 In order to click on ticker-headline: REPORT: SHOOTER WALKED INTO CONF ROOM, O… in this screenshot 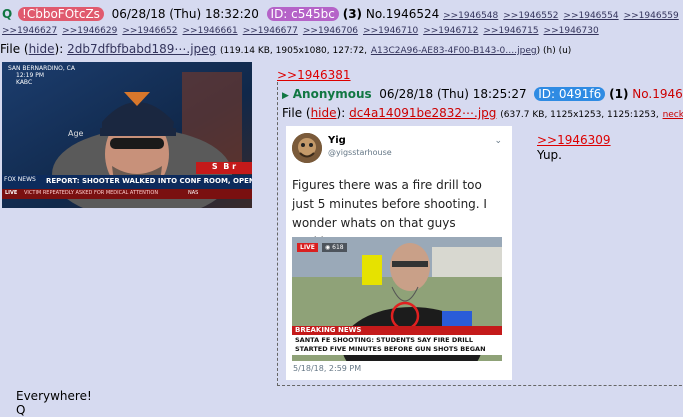, I will do `click(149, 181)`.